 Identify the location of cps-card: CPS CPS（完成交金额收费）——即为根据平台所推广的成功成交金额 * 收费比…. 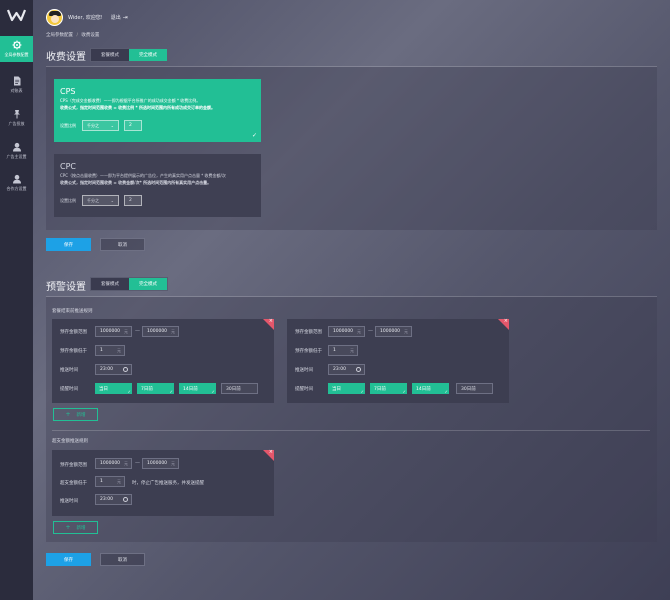
(157, 110).